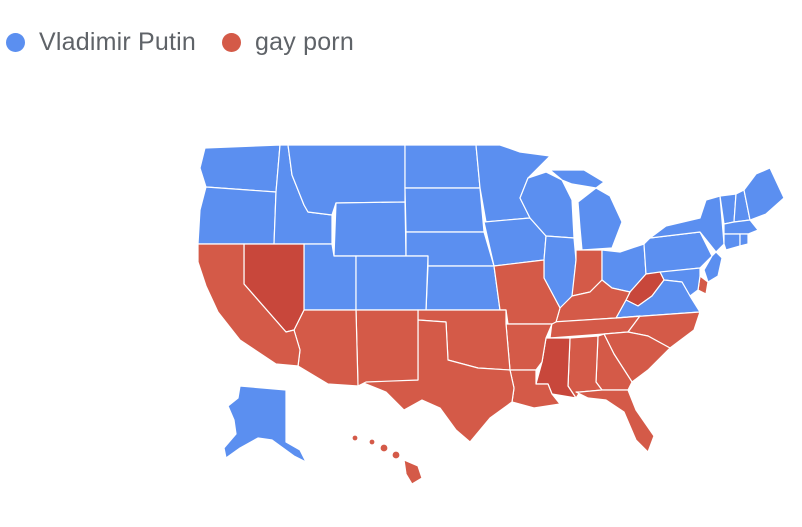 The image size is (802, 527). Describe the element at coordinates (732, 242) in the screenshot. I see `state-CT` at that location.